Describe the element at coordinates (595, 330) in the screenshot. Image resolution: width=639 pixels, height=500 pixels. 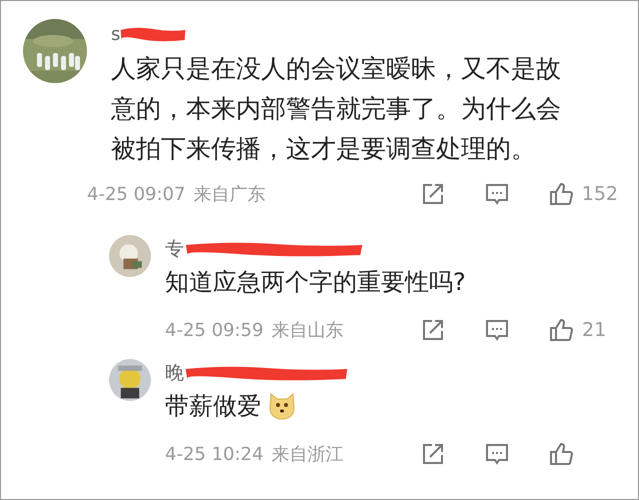
I see `like-count: 21` at that location.